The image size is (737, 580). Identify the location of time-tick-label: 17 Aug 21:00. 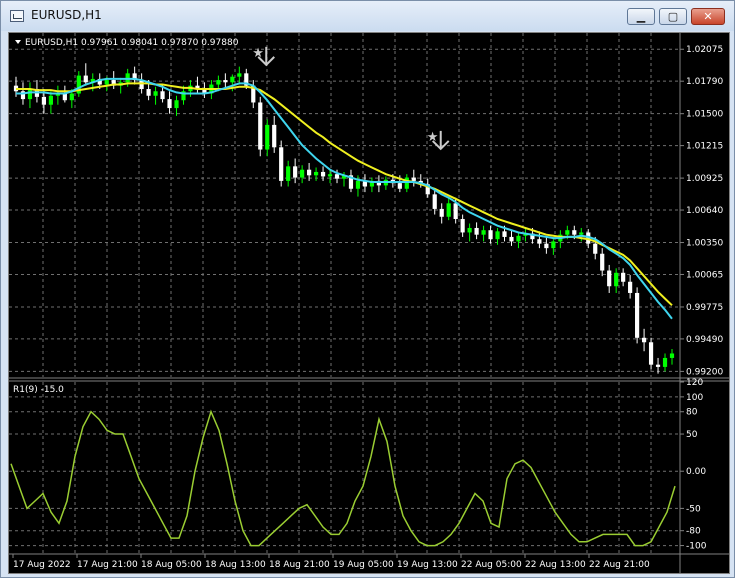
(107, 565).